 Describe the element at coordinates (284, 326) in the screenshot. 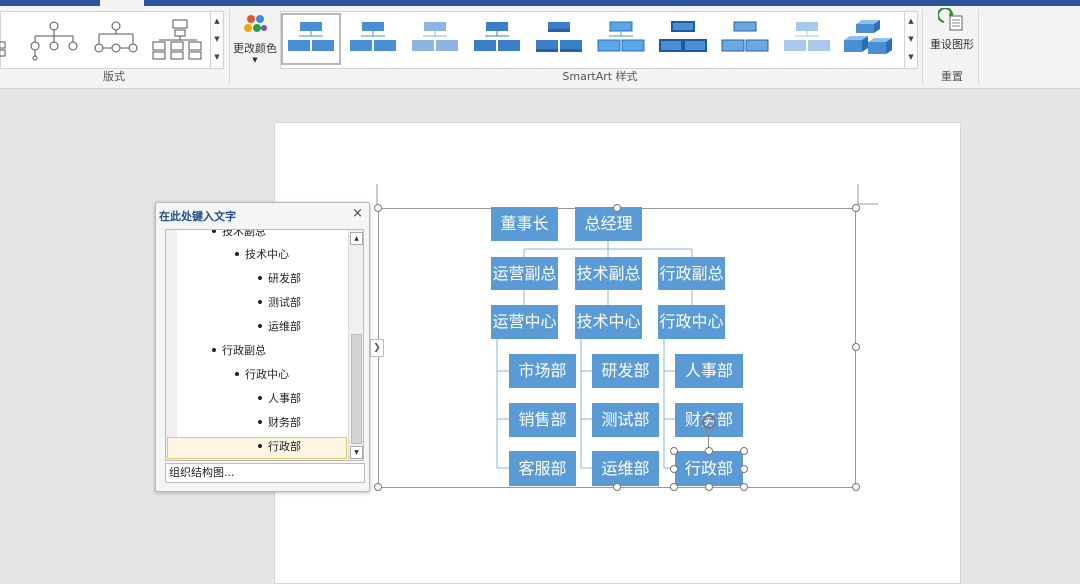

I see `list-item-text: 运维部` at that location.